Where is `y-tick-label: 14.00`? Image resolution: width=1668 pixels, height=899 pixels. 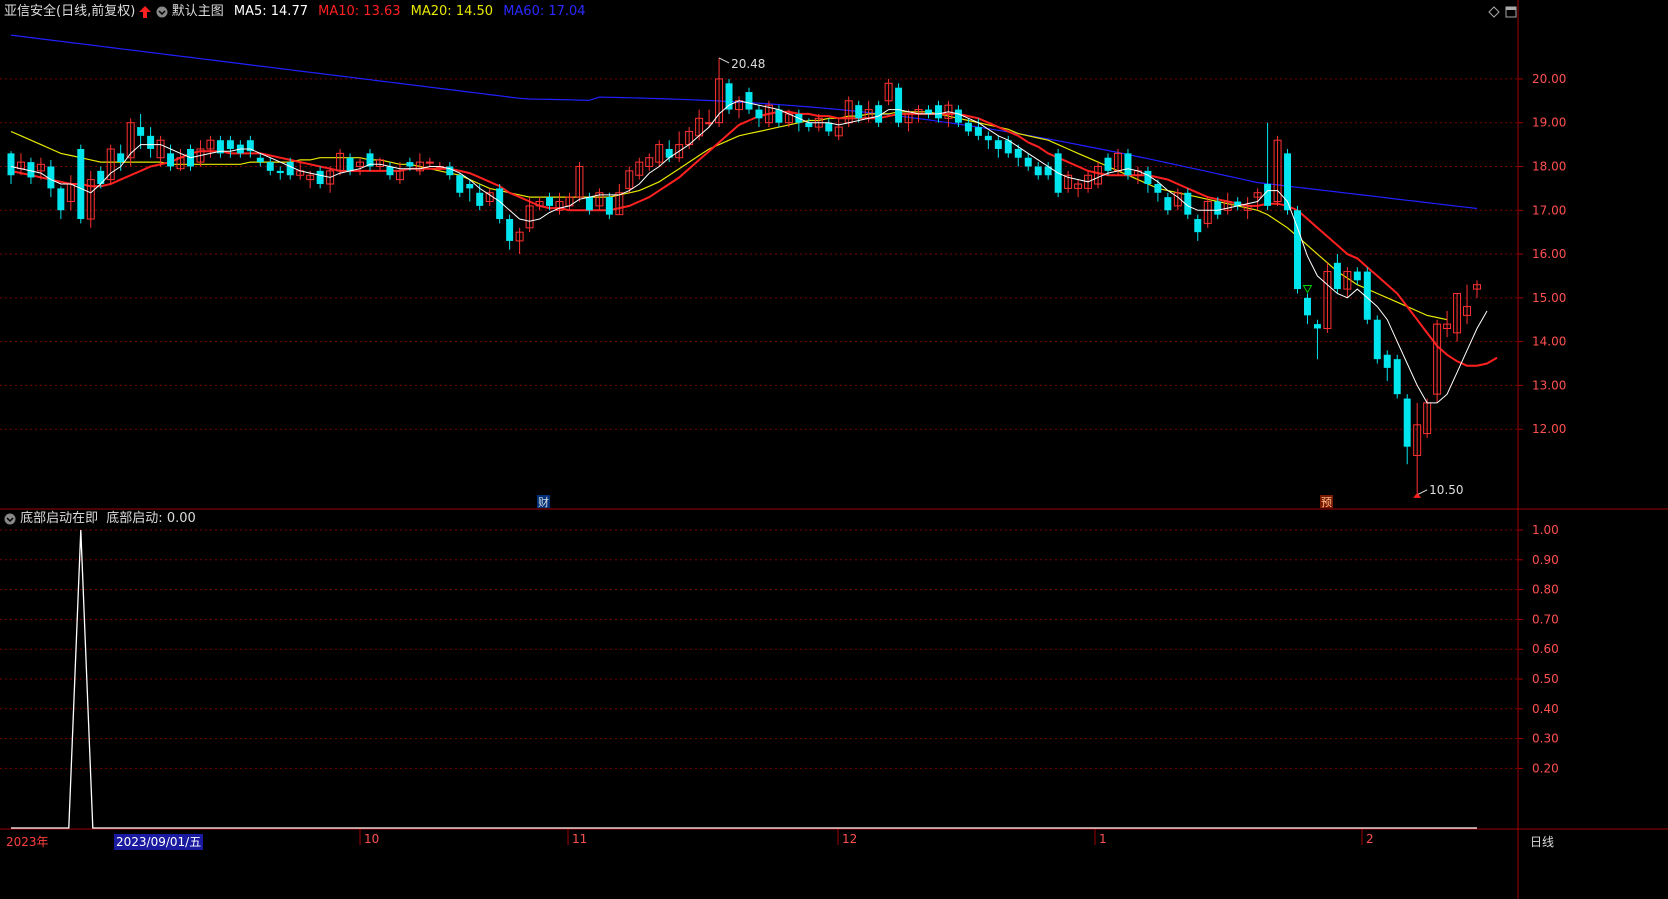 y-tick-label: 14.00 is located at coordinates (1549, 342).